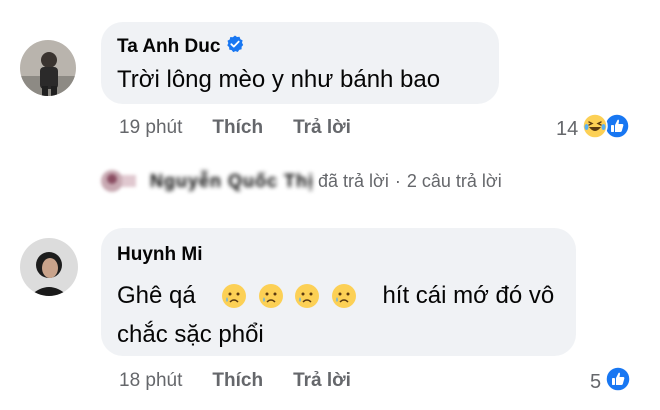  What do you see at coordinates (156, 295) in the screenshot?
I see `comment-text-line1-start: Ghê qá` at bounding box center [156, 295].